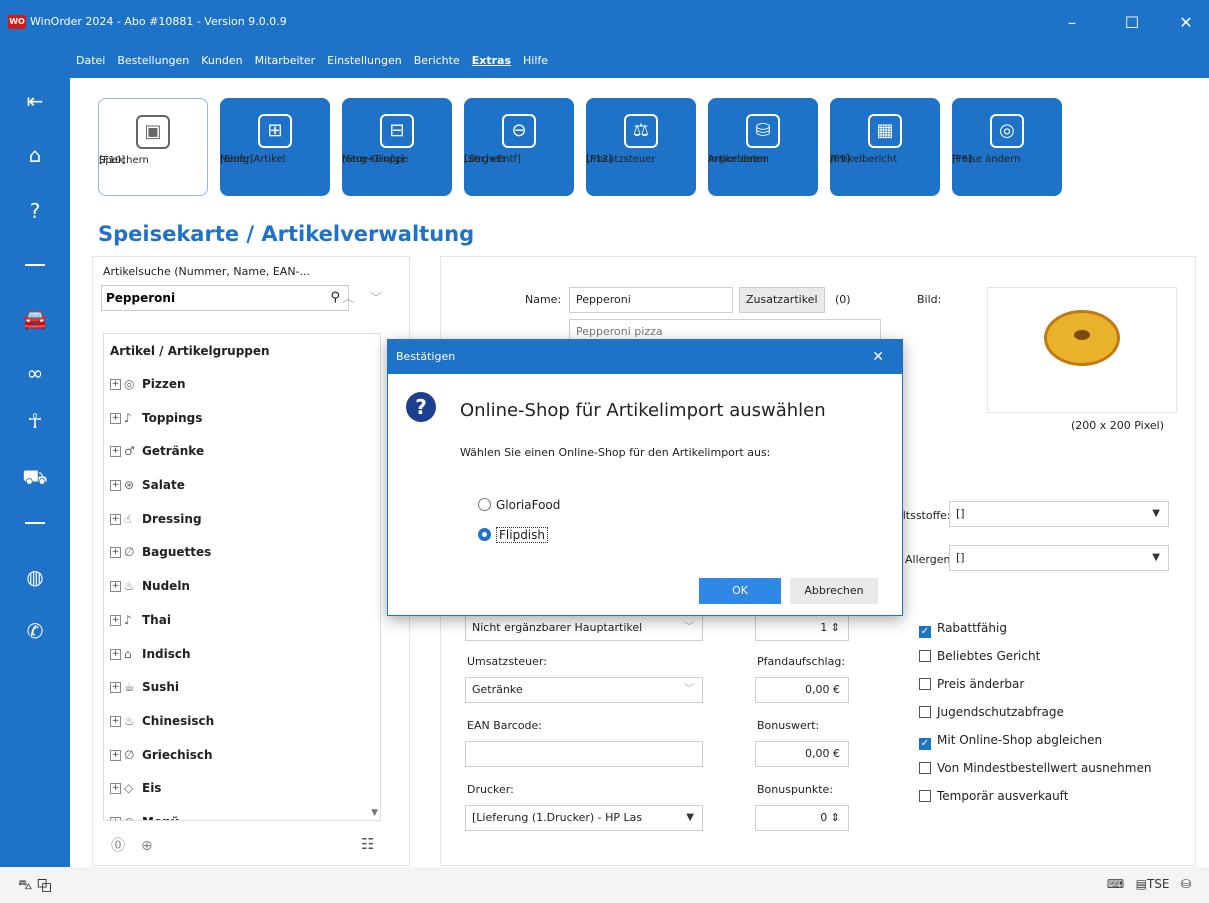 Image resolution: width=1209 pixels, height=903 pixels. What do you see at coordinates (285, 60) in the screenshot?
I see `menu-mitarbeiter: Mitarbeiter` at bounding box center [285, 60].